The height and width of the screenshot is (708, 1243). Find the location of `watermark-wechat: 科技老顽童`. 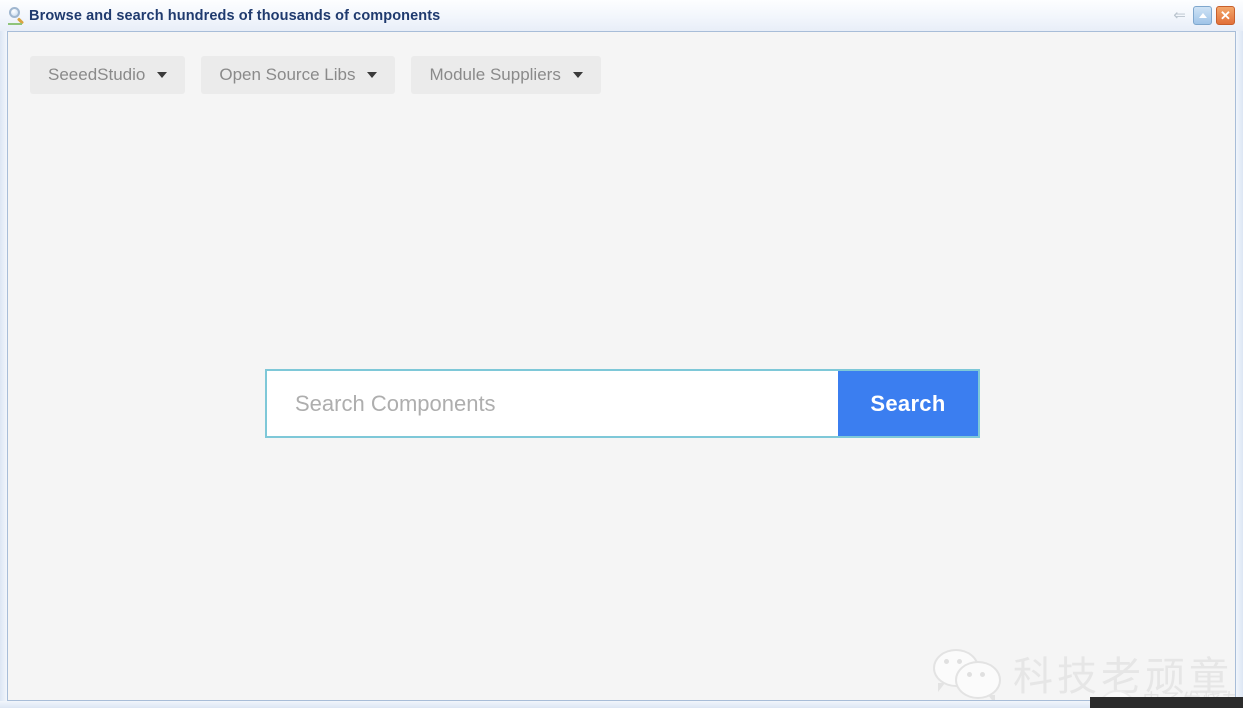

watermark-wechat: 科技老顽童 is located at coordinates (1083, 672).